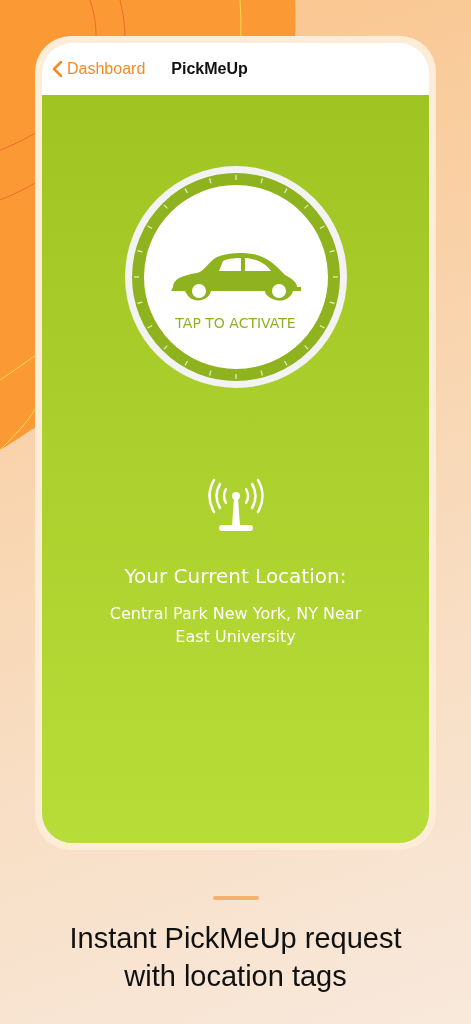 Image resolution: width=471 pixels, height=1024 pixels. I want to click on back-button: Dashboard, so click(99, 69).